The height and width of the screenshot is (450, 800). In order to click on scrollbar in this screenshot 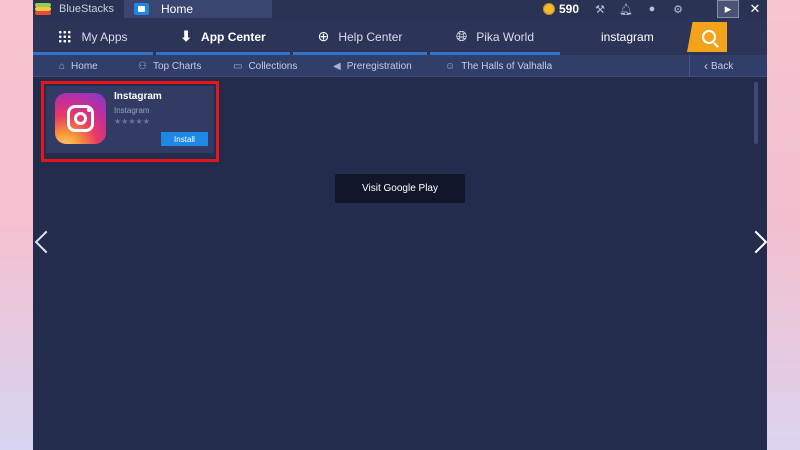, I will do `click(756, 113)`.